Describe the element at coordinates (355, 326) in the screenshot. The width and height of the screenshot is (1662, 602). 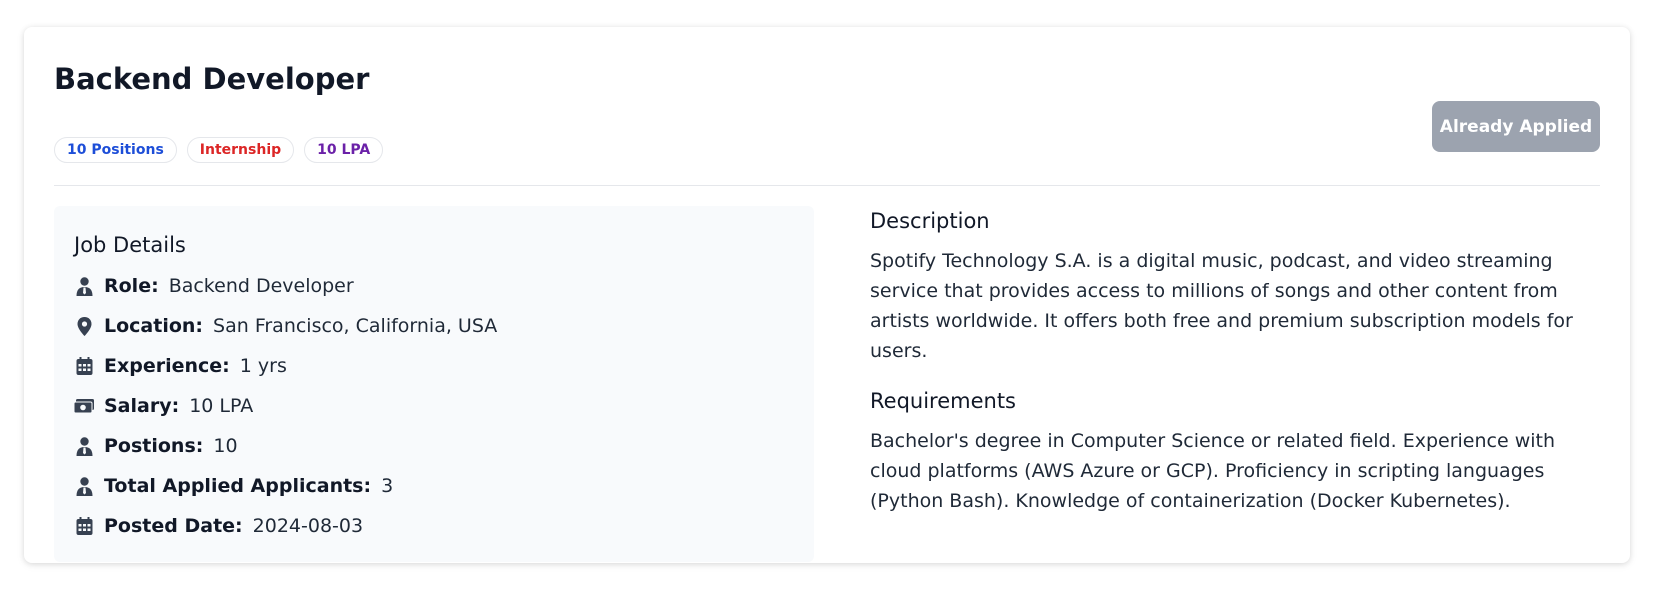
I see `detail-value: San Francisco, California, USA` at that location.